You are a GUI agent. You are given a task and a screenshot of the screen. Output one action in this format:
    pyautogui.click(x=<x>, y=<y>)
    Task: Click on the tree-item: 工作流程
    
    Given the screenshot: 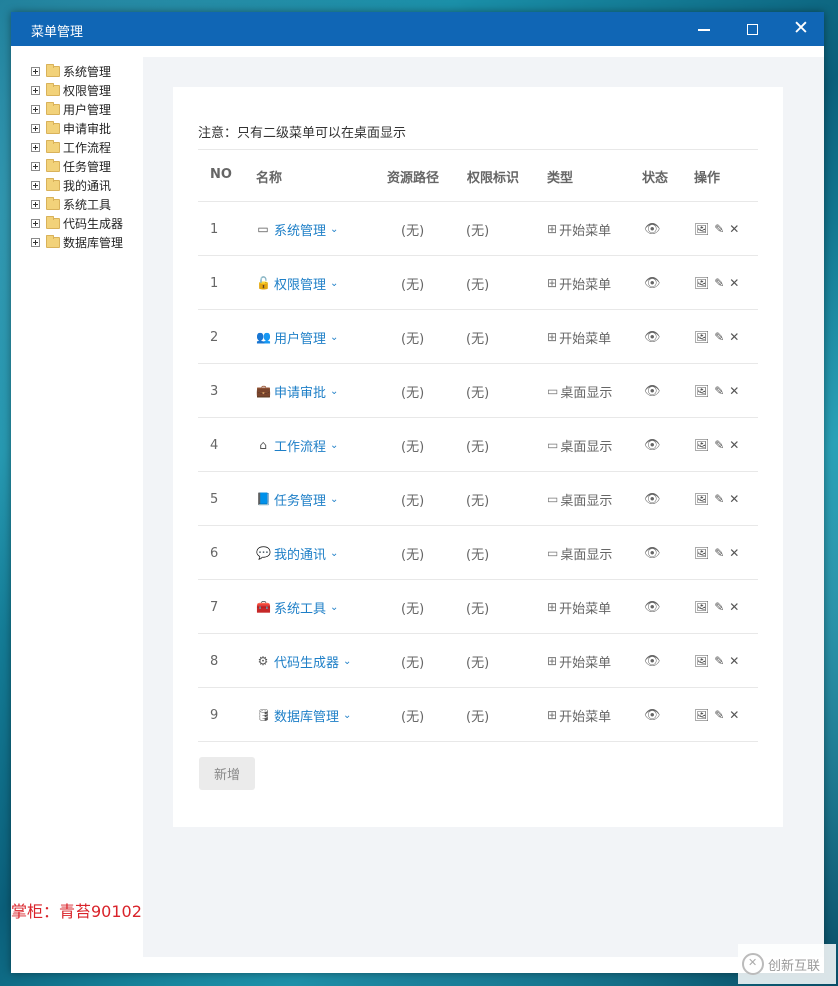 What is the action you would take?
    pyautogui.click(x=71, y=147)
    